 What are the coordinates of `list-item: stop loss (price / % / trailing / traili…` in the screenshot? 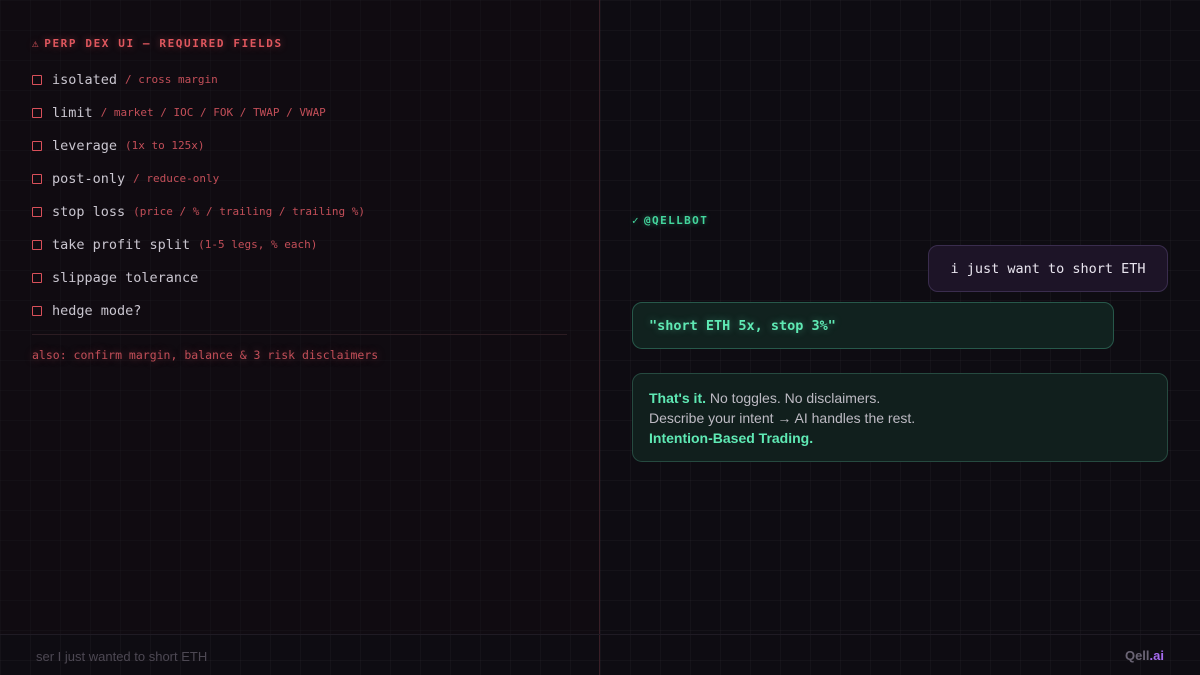 It's located at (302, 211).